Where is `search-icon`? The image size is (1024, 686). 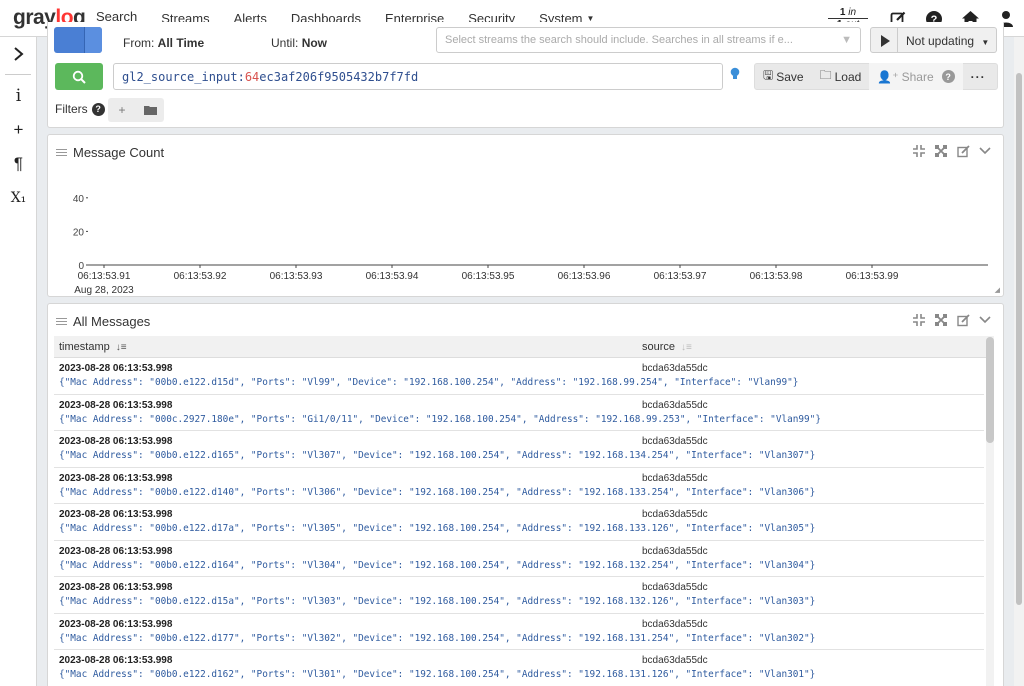 search-icon is located at coordinates (79, 77).